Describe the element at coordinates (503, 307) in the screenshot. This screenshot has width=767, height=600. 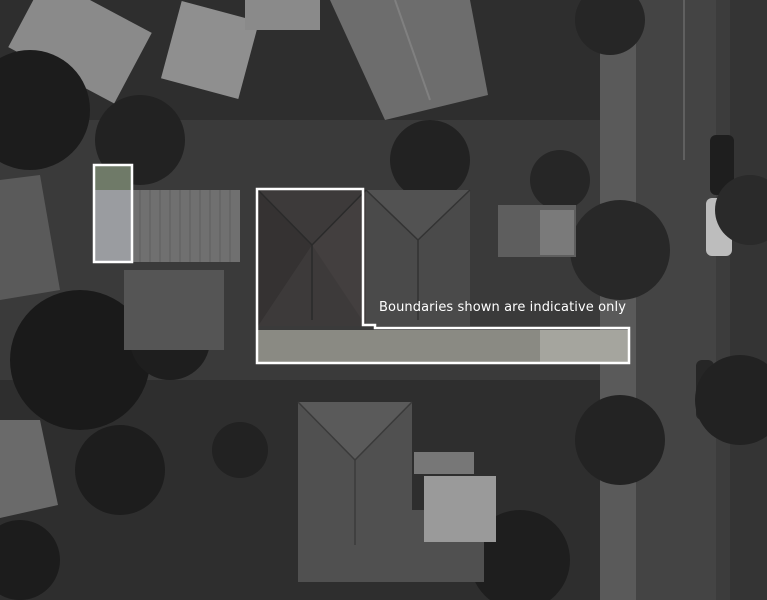
I see `boundary-disclaimer: Boundaries shown are indicative only` at that location.